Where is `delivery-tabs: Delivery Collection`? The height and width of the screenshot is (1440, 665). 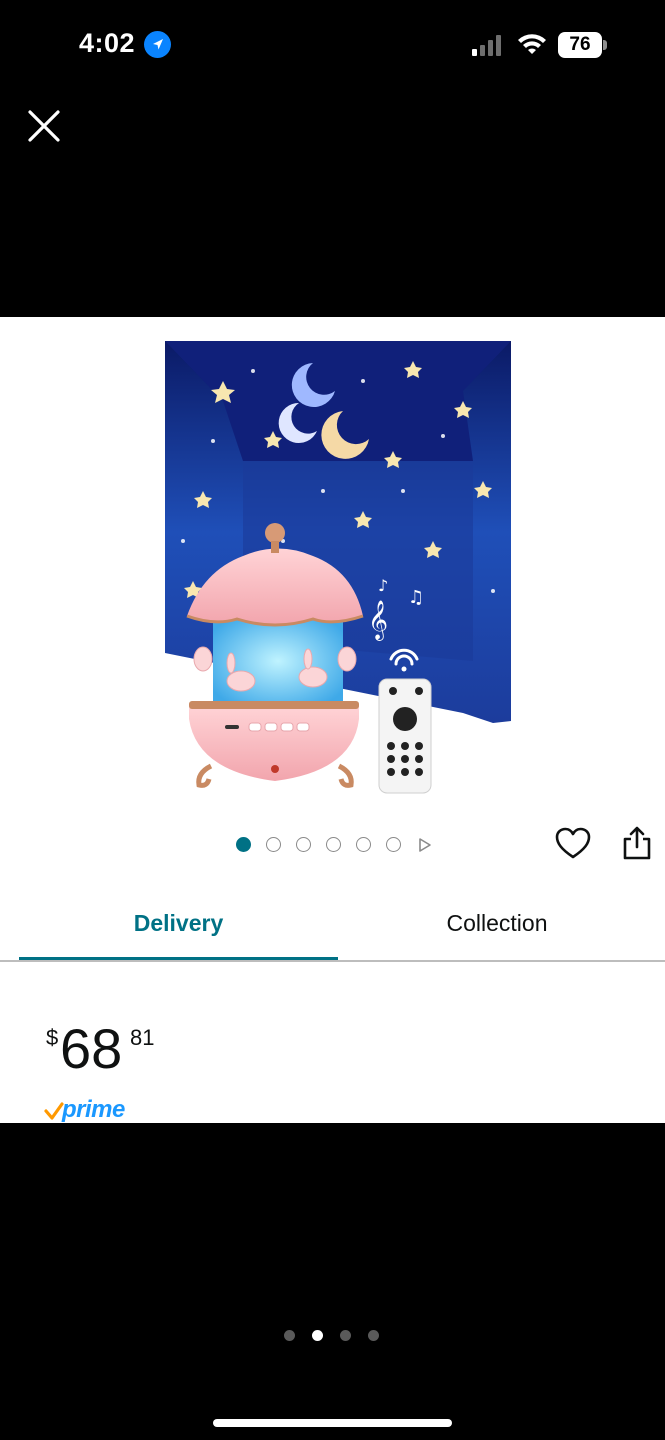
delivery-tabs: Delivery Collection is located at coordinates (332, 929).